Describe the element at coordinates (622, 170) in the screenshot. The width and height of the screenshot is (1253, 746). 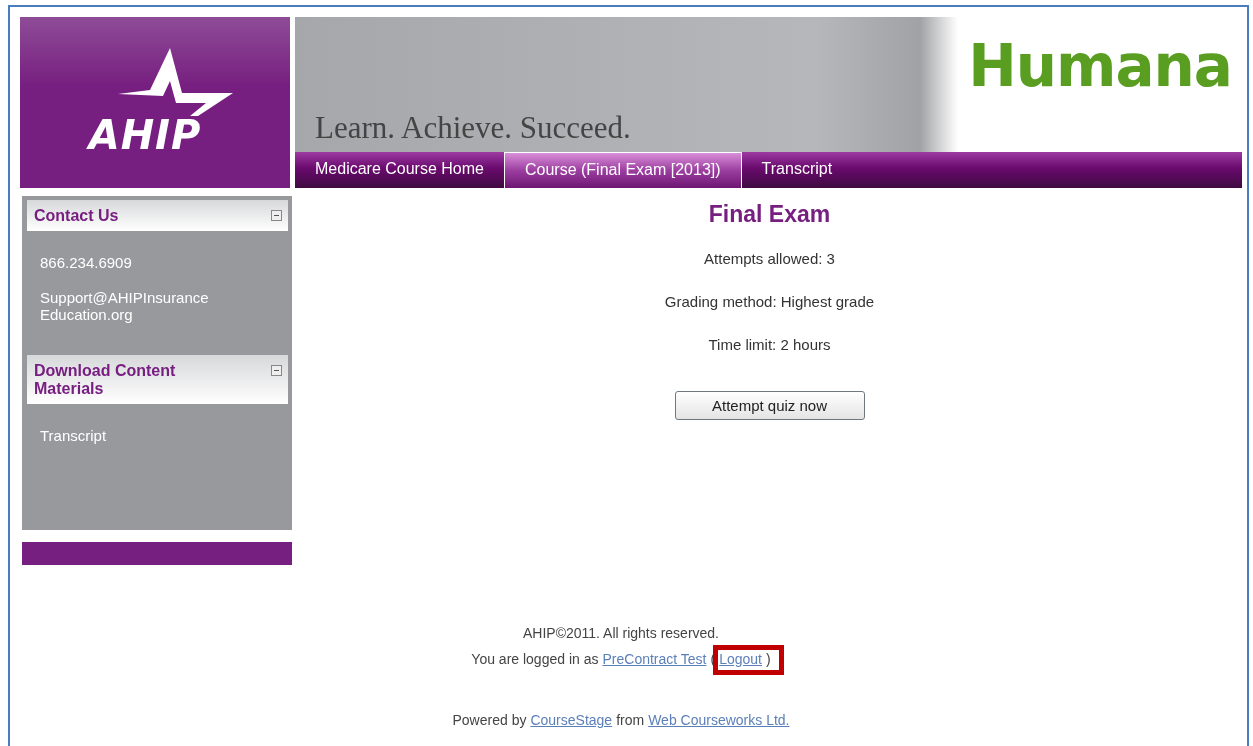
I see `nav-tab: Course (Final Exam [2013])` at that location.